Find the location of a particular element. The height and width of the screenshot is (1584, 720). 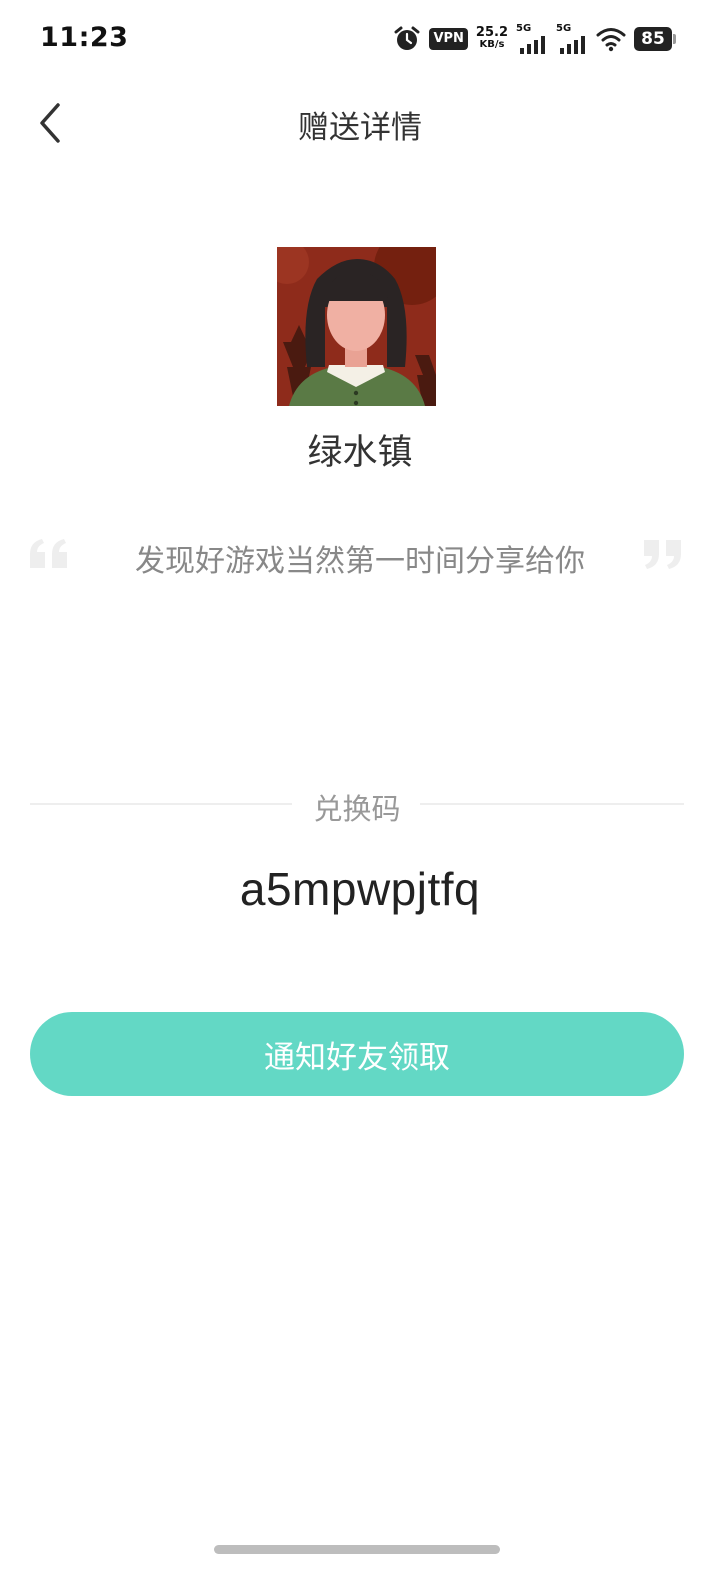

status-time: 11:23 is located at coordinates (84, 37).